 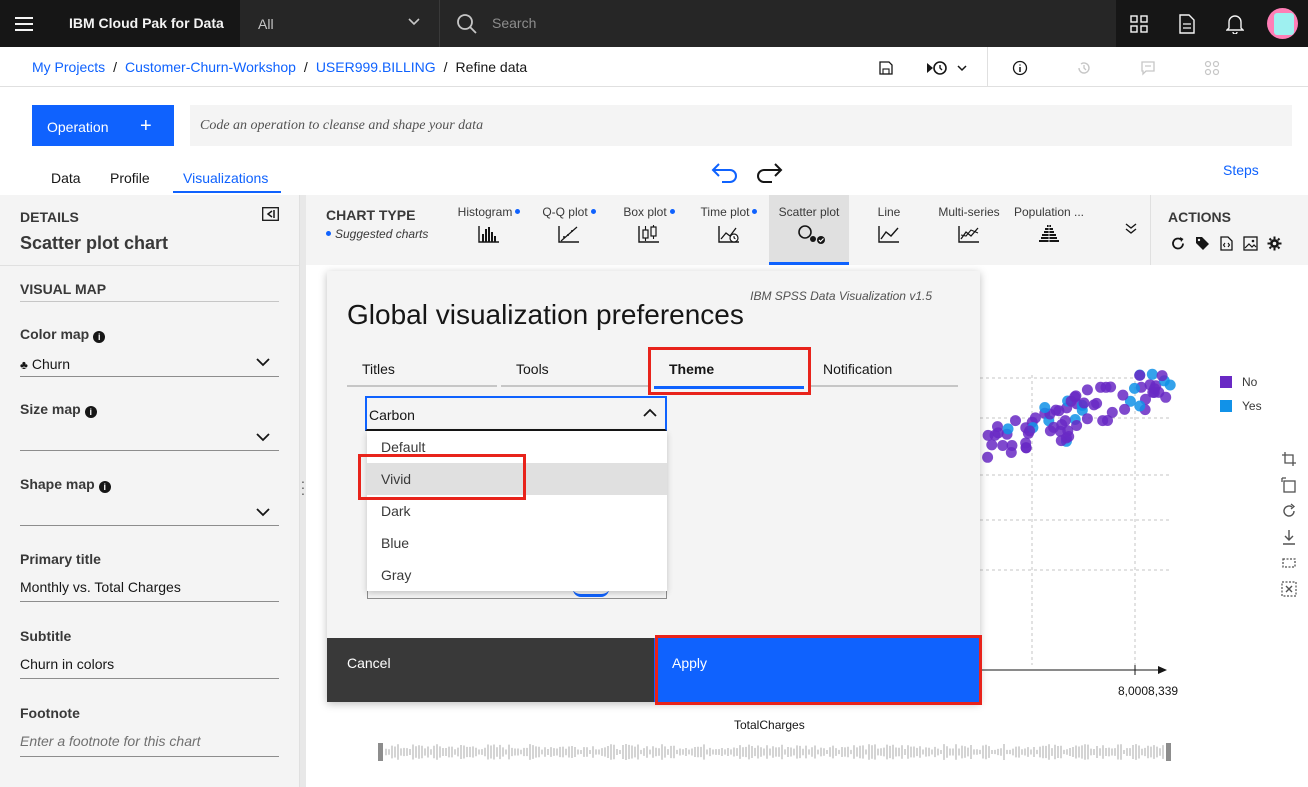 I want to click on download-icon, so click(x=1289, y=537).